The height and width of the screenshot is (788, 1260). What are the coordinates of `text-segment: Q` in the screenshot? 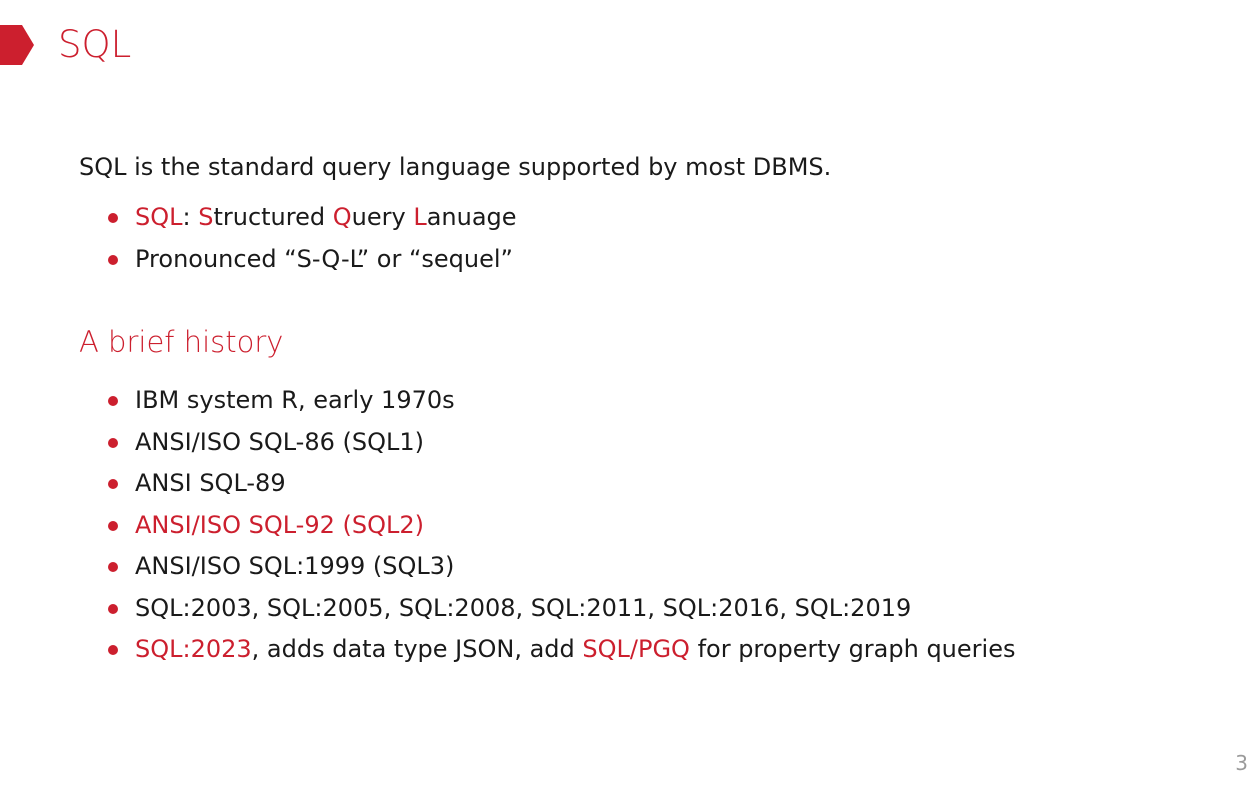 It's located at (342, 217).